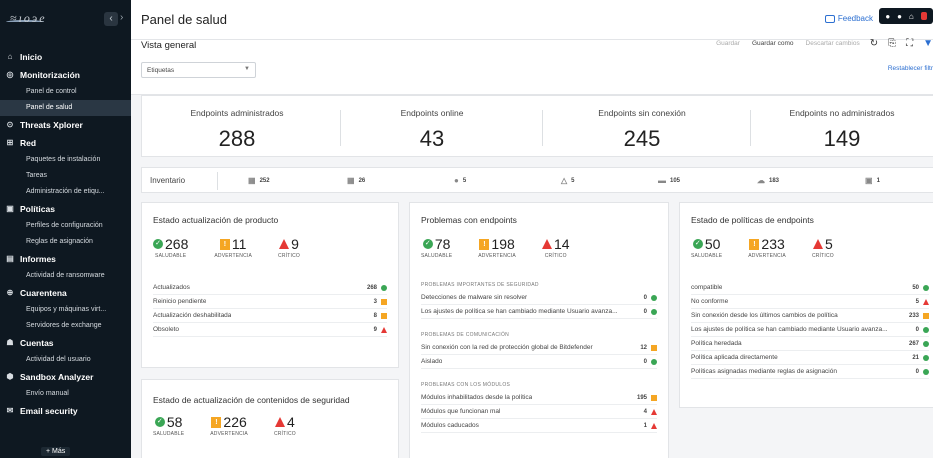  Describe the element at coordinates (65, 394) in the screenshot. I see `sidebar-item: Envío manual` at that location.